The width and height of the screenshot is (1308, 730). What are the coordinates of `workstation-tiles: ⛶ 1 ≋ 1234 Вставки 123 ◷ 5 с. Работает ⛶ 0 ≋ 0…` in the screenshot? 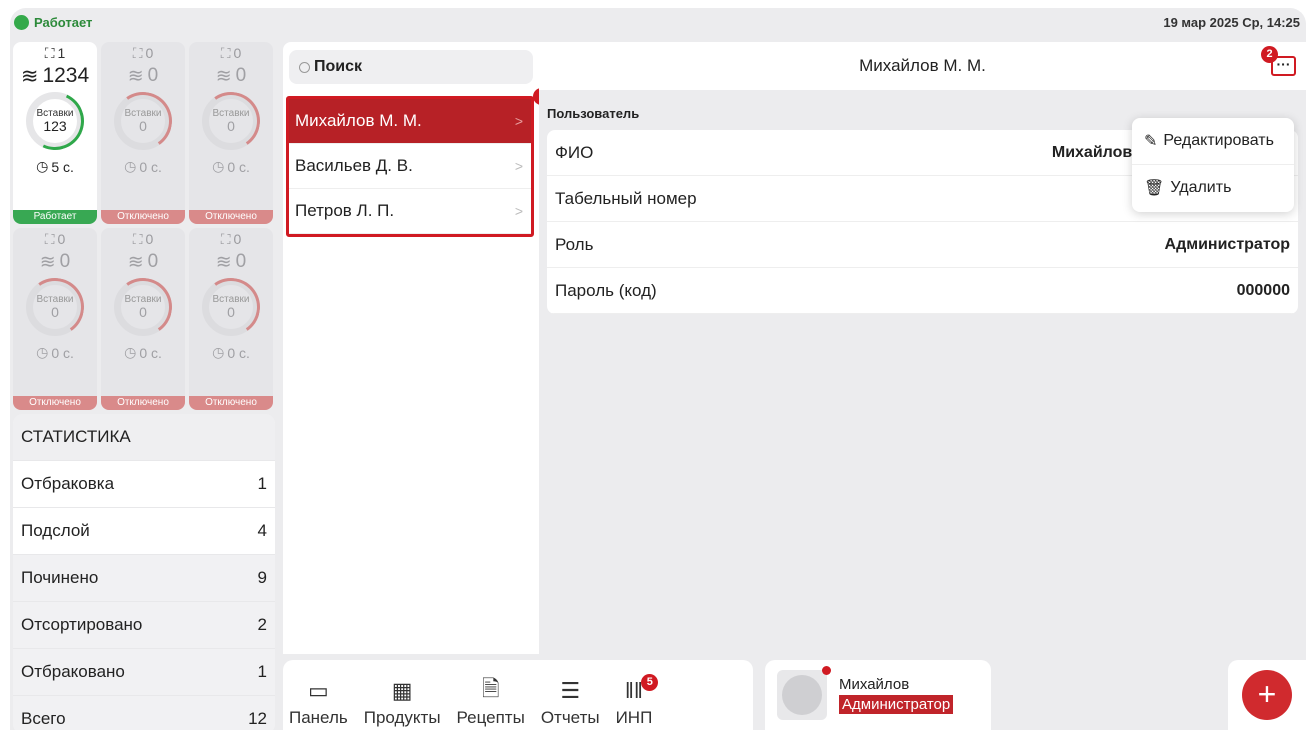 It's located at (144, 226).